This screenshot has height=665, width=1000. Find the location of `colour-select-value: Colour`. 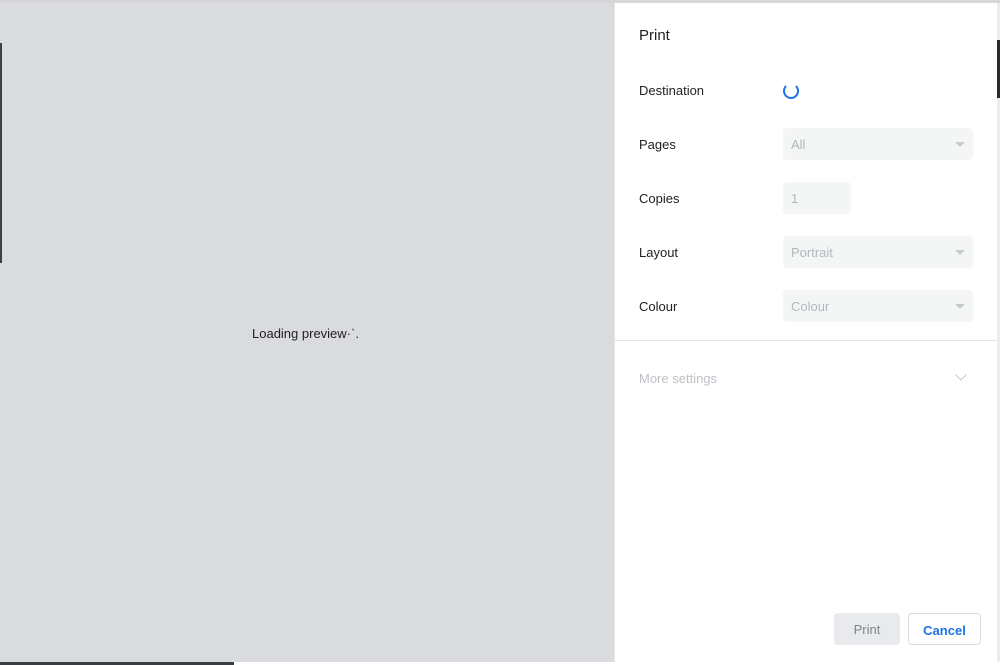

colour-select-value: Colour is located at coordinates (810, 306).